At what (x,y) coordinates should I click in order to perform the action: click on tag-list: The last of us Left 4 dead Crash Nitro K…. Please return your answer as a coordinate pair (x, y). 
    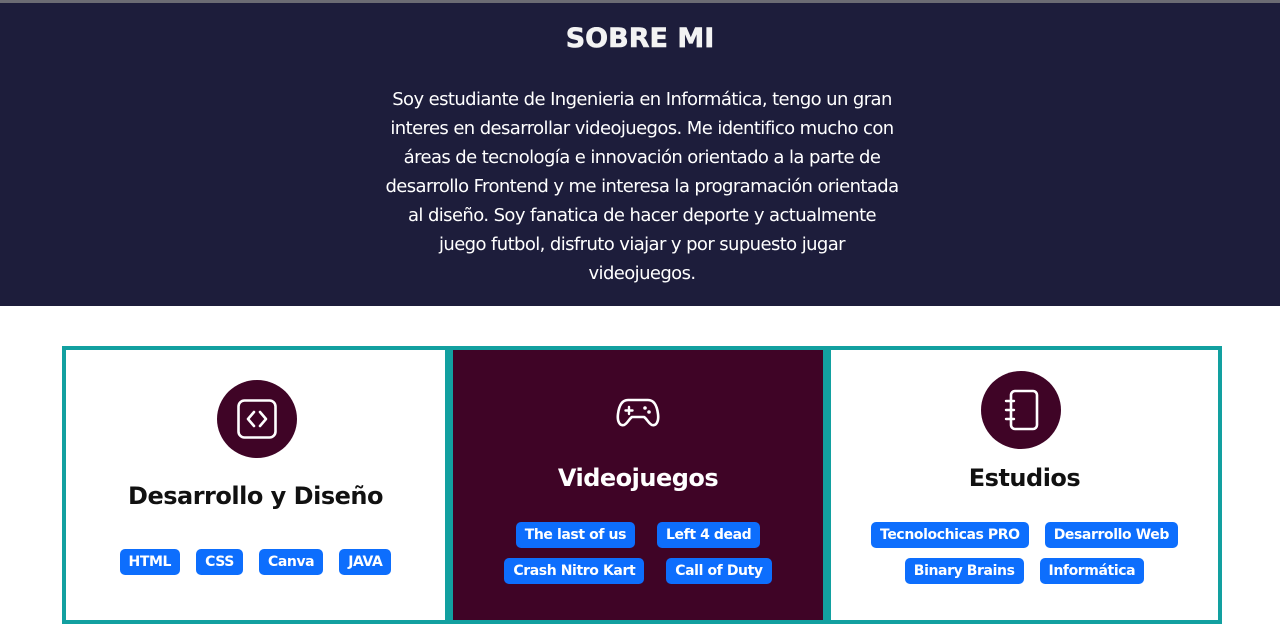
    Looking at the image, I should click on (638, 553).